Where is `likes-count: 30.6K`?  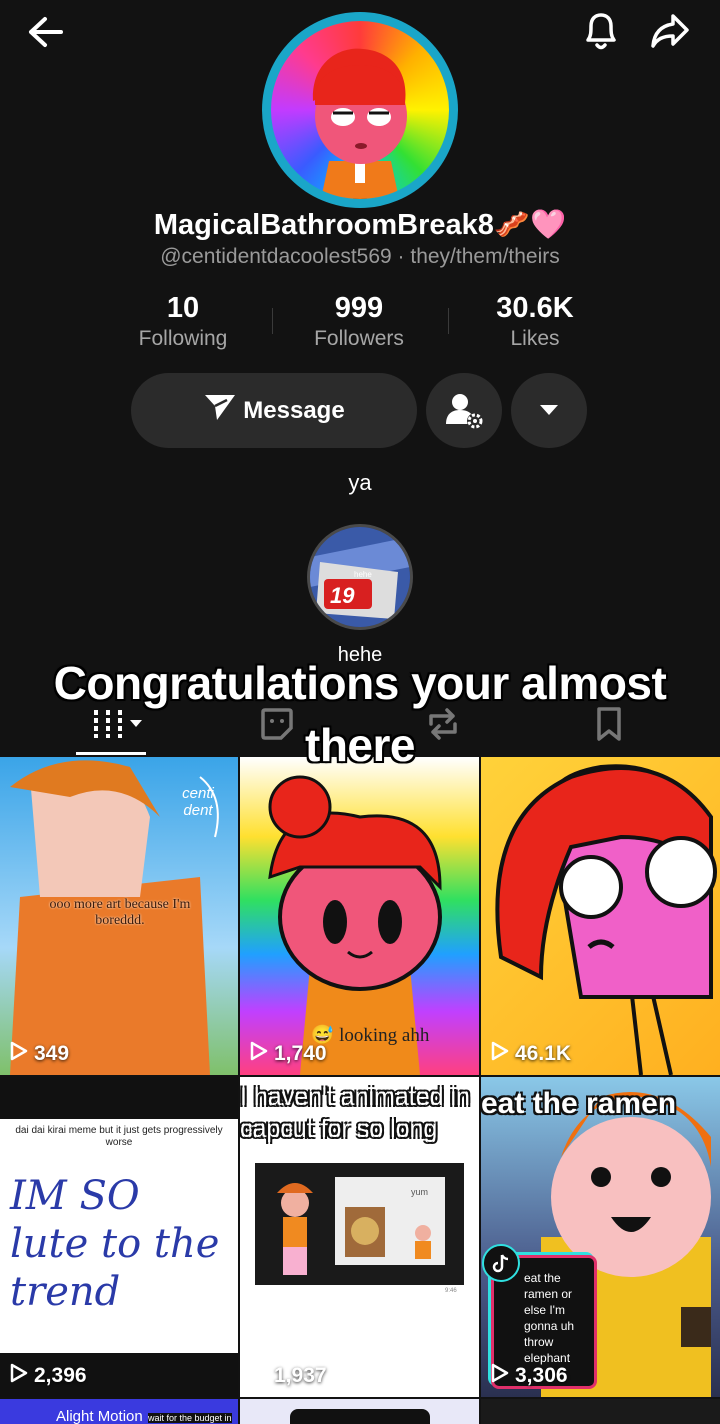 likes-count: 30.6K is located at coordinates (535, 308).